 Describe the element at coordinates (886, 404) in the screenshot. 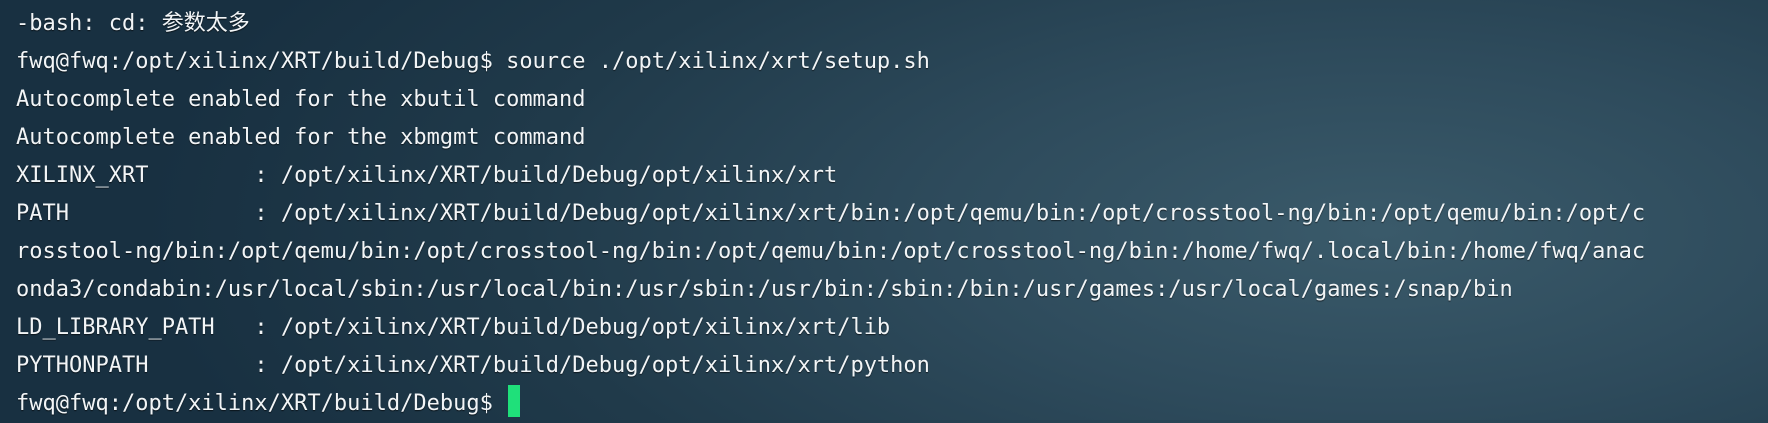

I see `terminal-prompt-line: fwq@fwq:/opt/xilinx/XRT/build/Debug$` at that location.